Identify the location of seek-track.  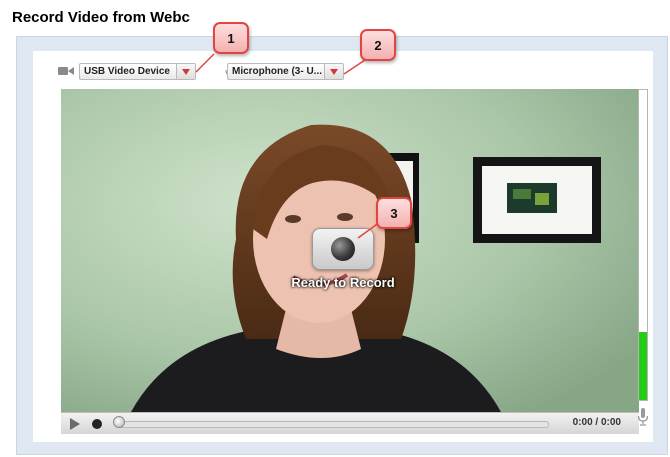
(333, 424).